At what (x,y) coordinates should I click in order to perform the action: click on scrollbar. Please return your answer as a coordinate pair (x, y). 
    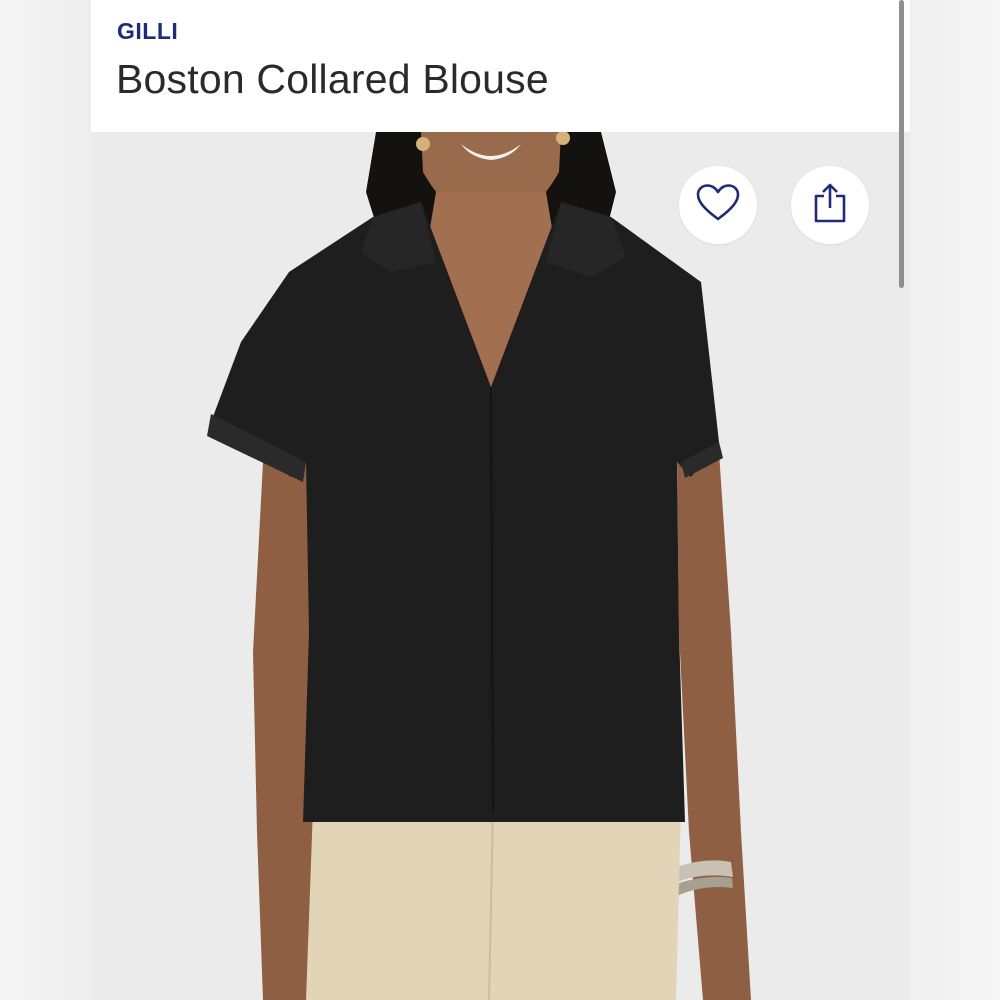
    Looking at the image, I should click on (901, 144).